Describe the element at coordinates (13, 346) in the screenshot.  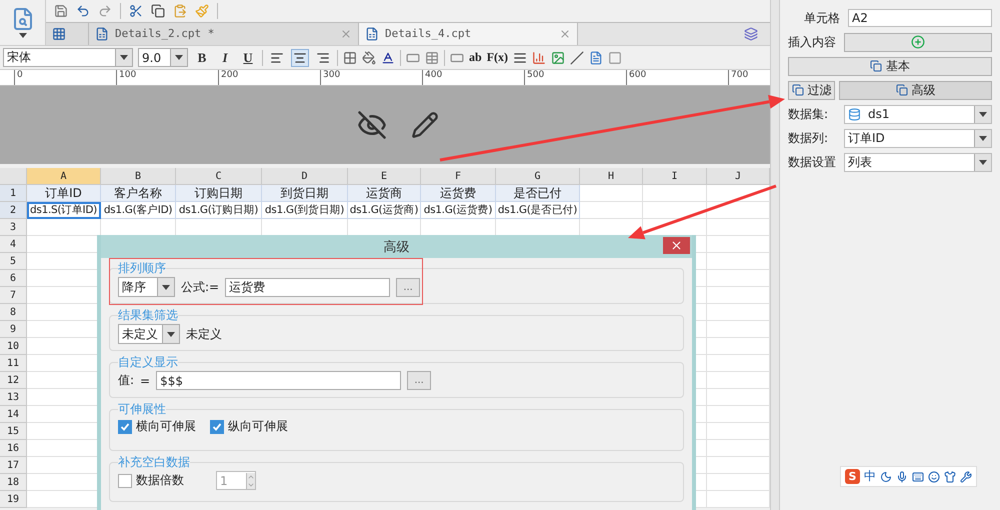
I see `row-header: 10` at that location.